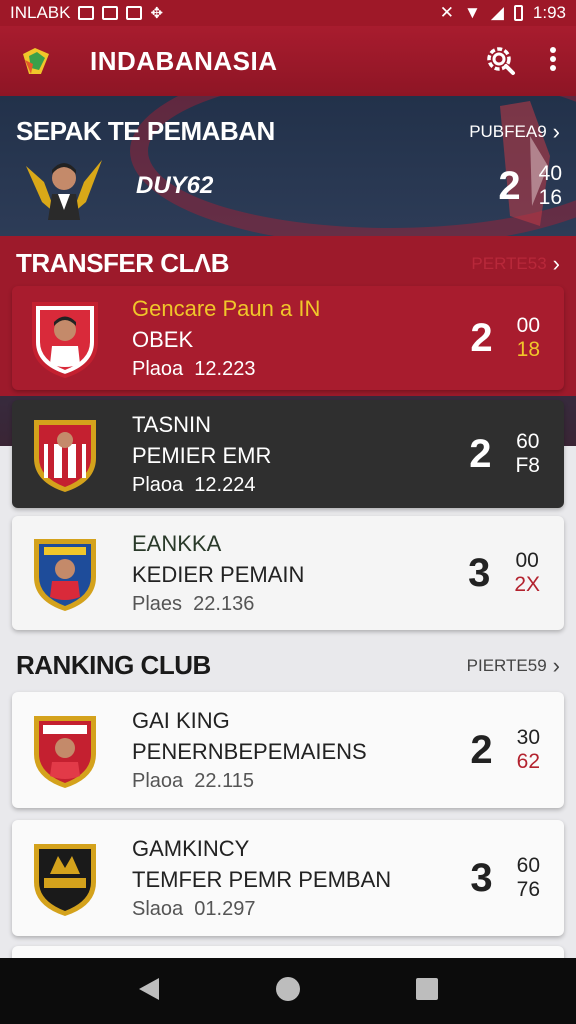  Describe the element at coordinates (509, 263) in the screenshot. I see `transfer-more-label: PERTE53` at that location.